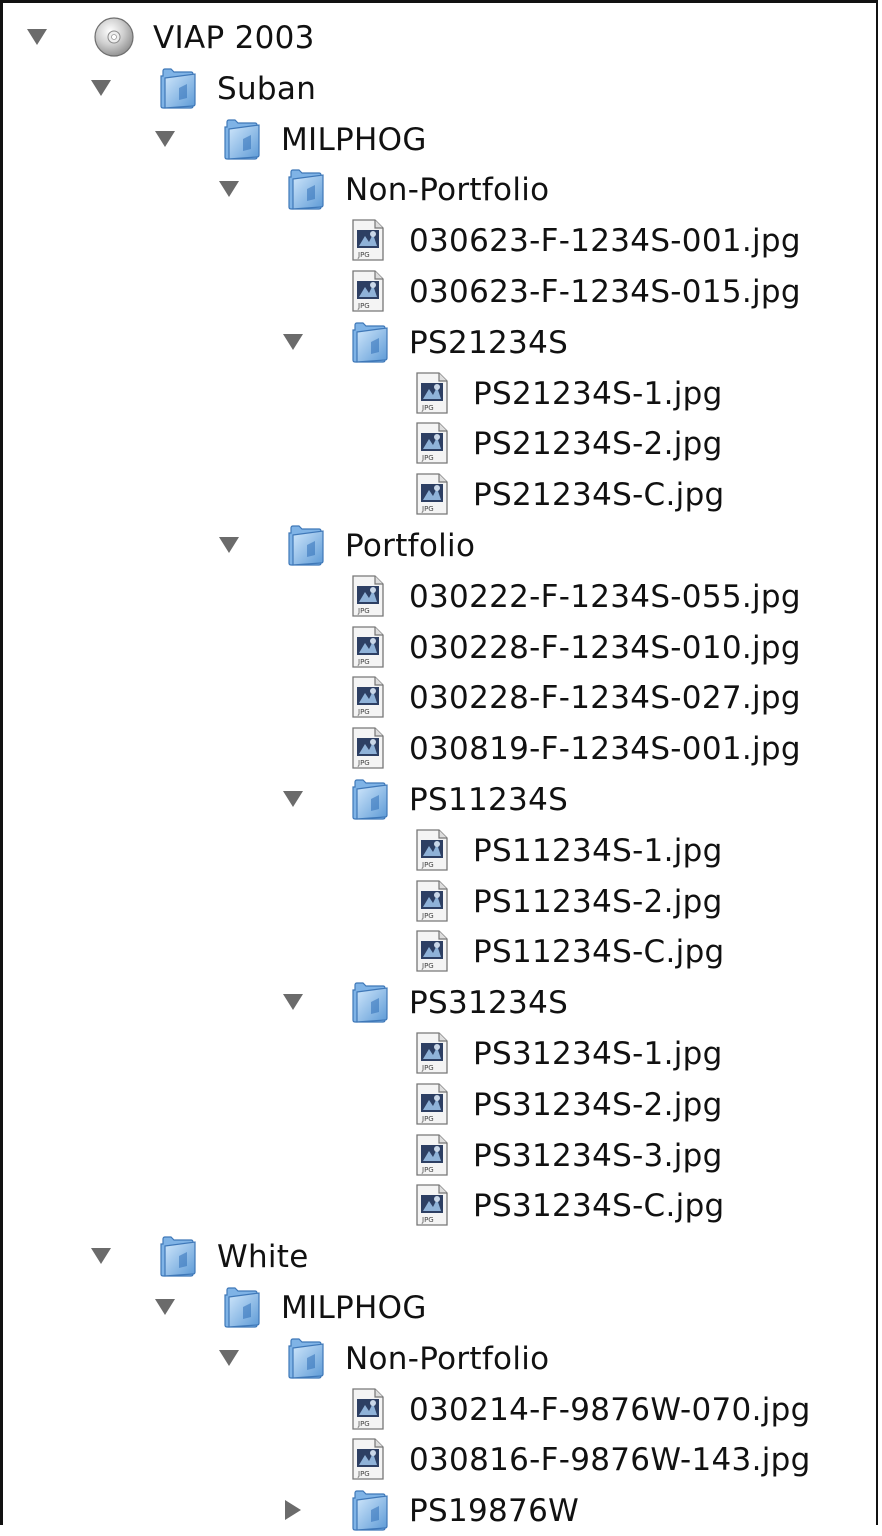  I want to click on folder-row: PS21234S, so click(442, 342).